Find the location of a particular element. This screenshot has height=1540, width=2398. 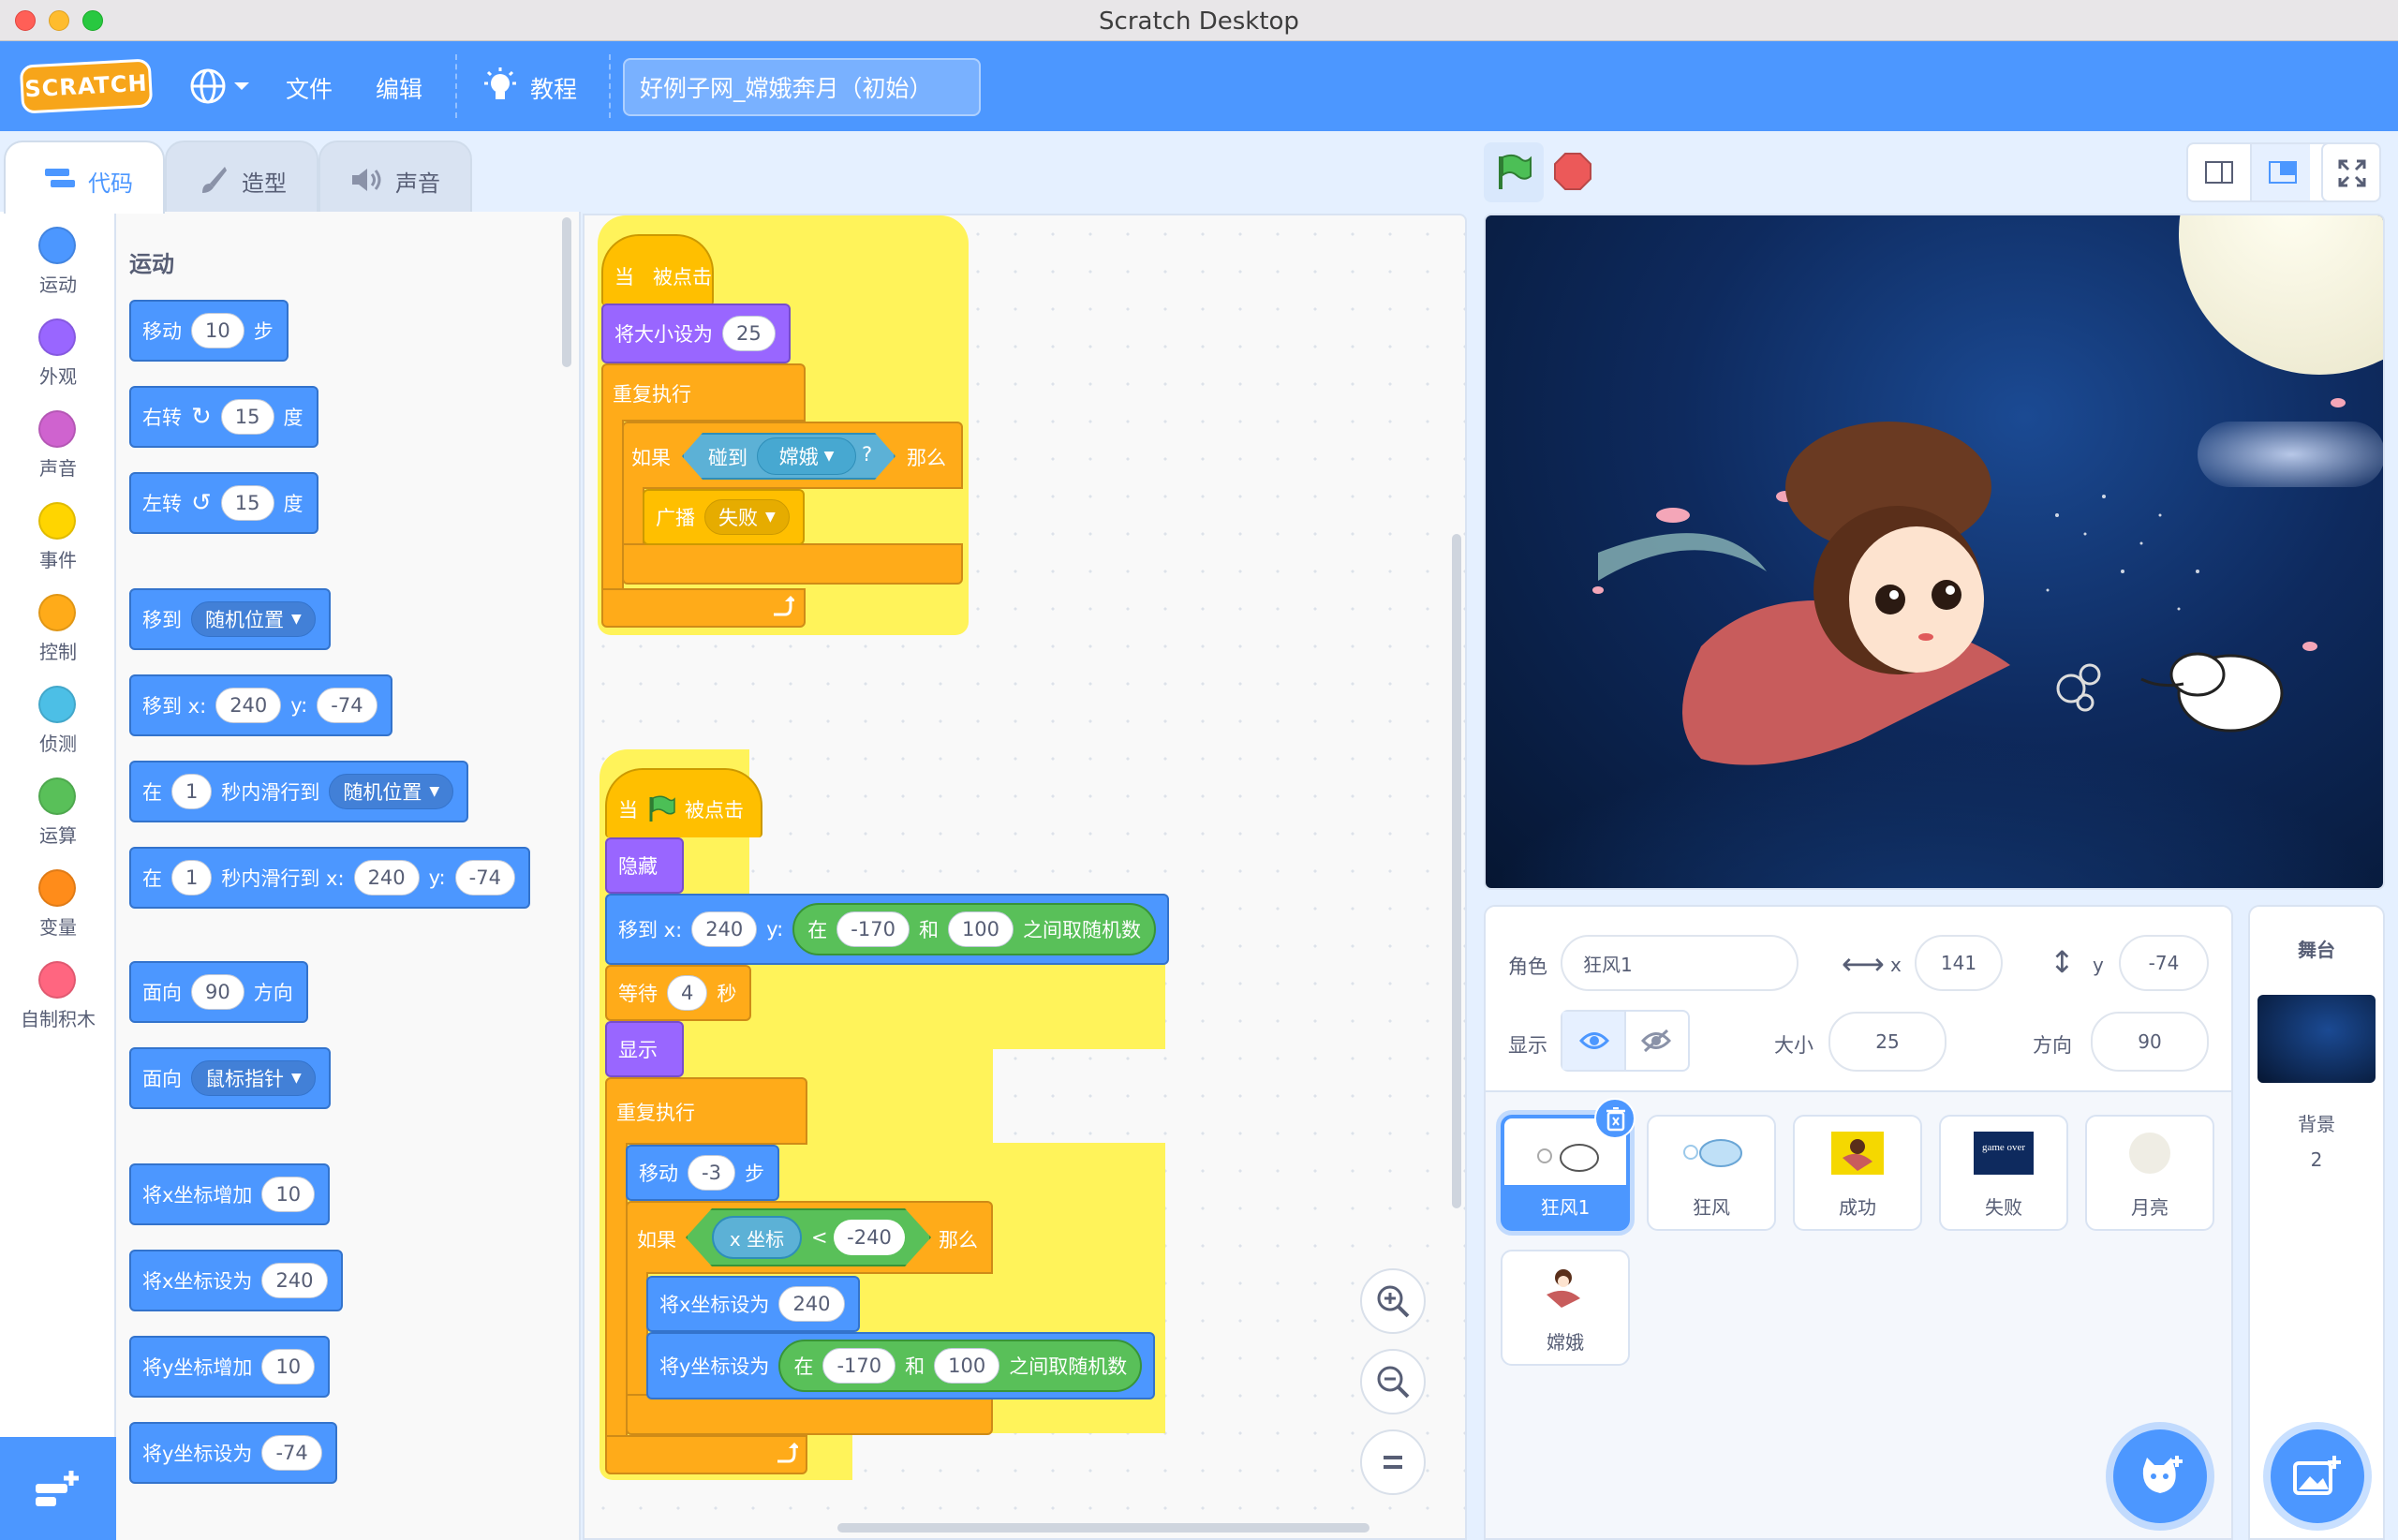

touching-dropdown: 嫦娥 ▼ is located at coordinates (806, 456).